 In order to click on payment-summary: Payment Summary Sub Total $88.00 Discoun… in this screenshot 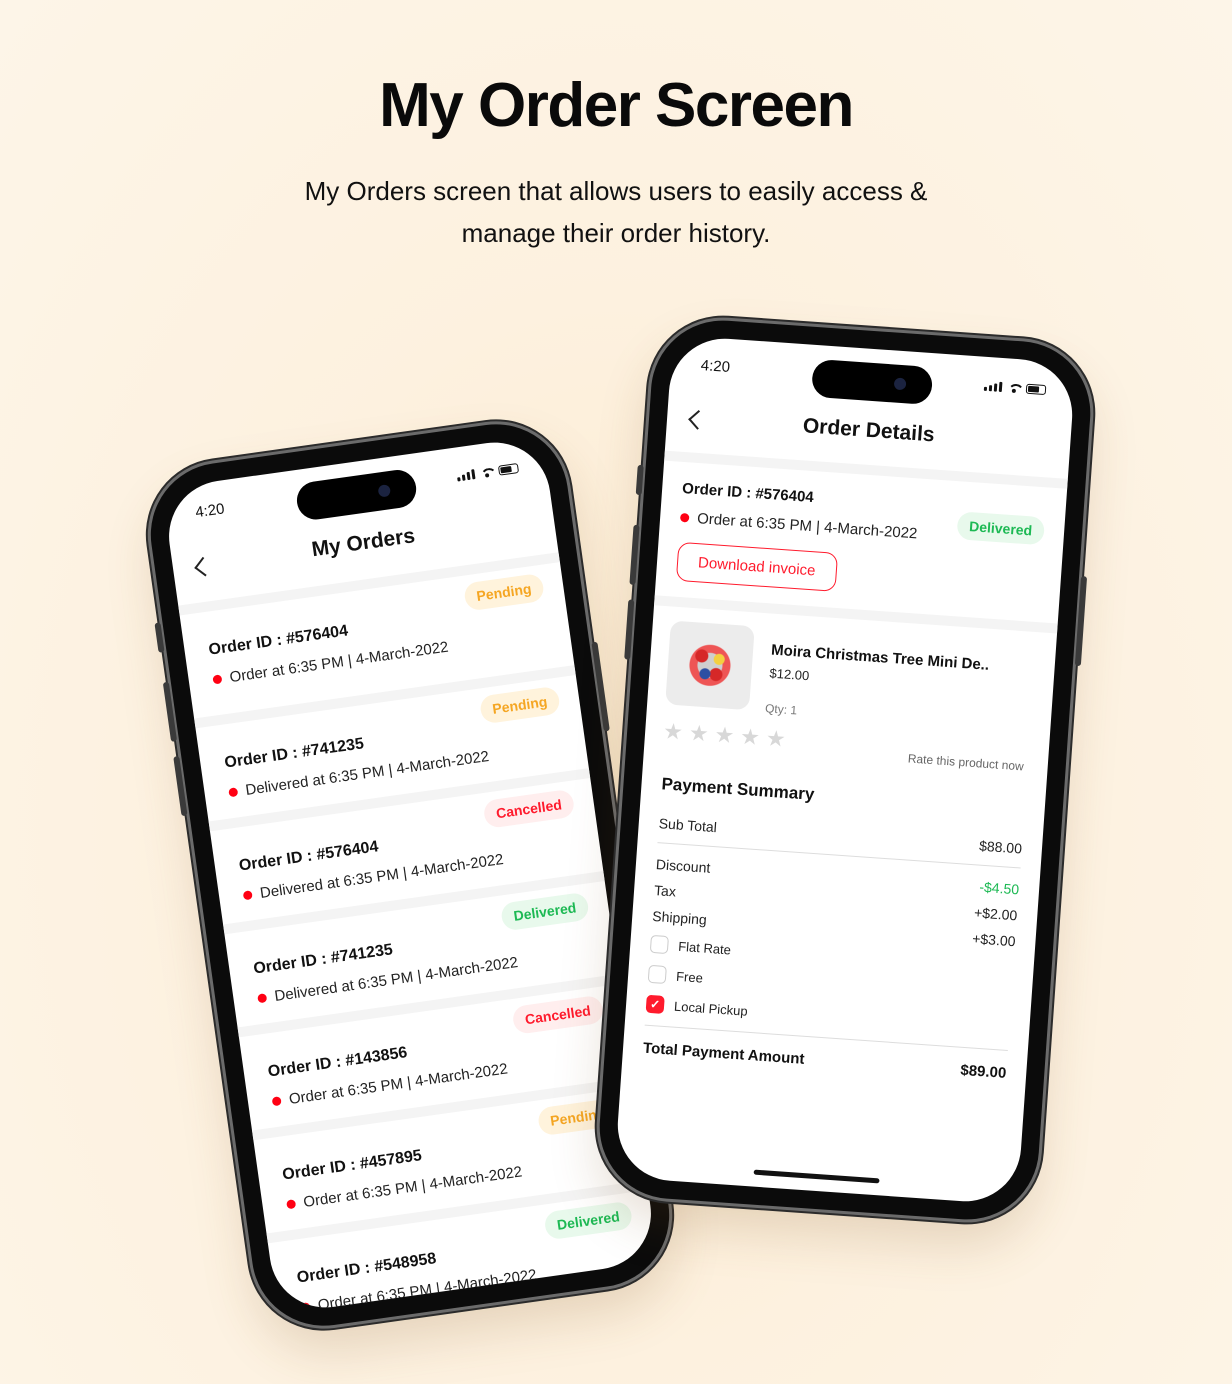, I will do `click(834, 924)`.